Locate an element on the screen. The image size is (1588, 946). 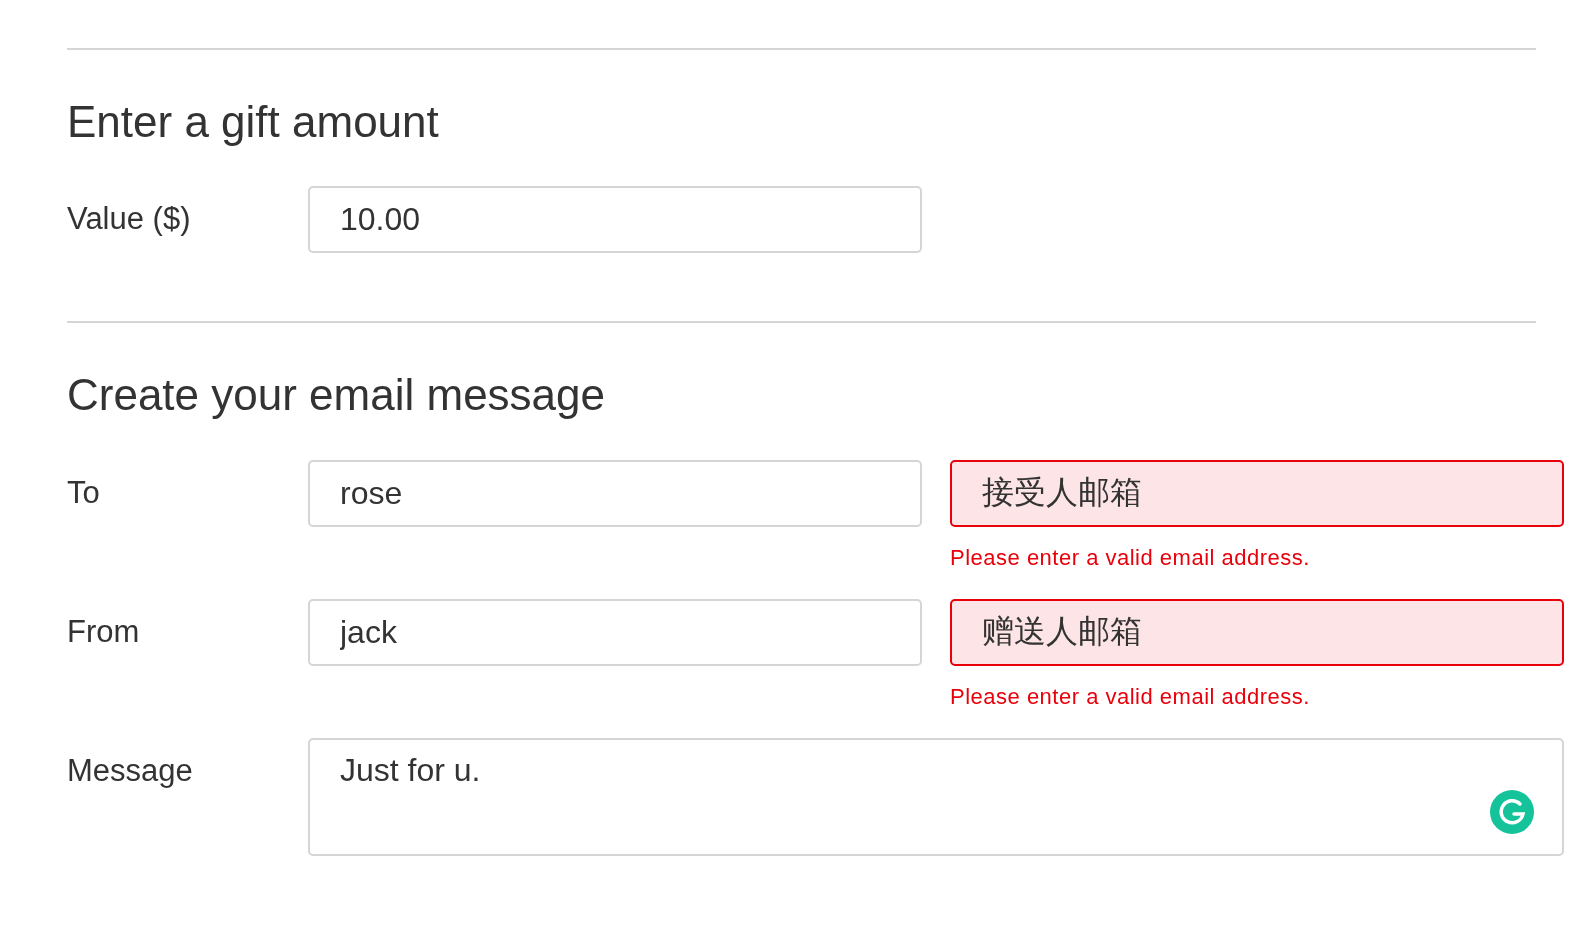
input-field: rose is located at coordinates (615, 493).